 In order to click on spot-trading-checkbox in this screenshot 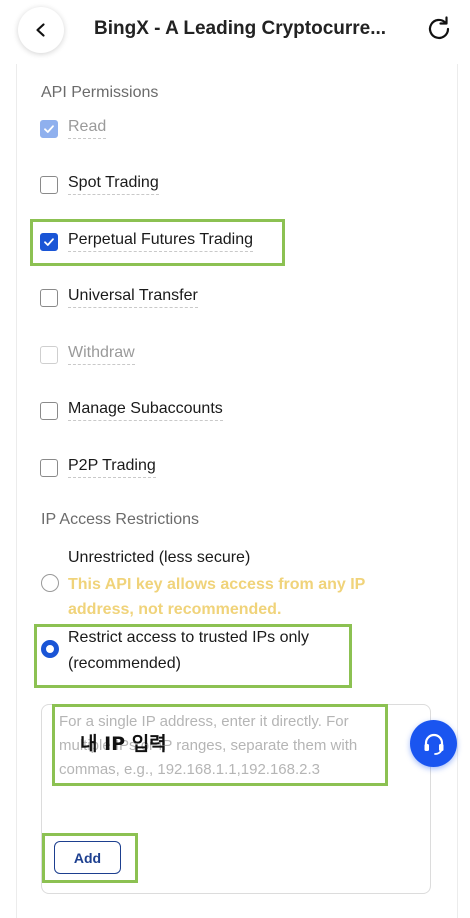, I will do `click(49, 184)`.